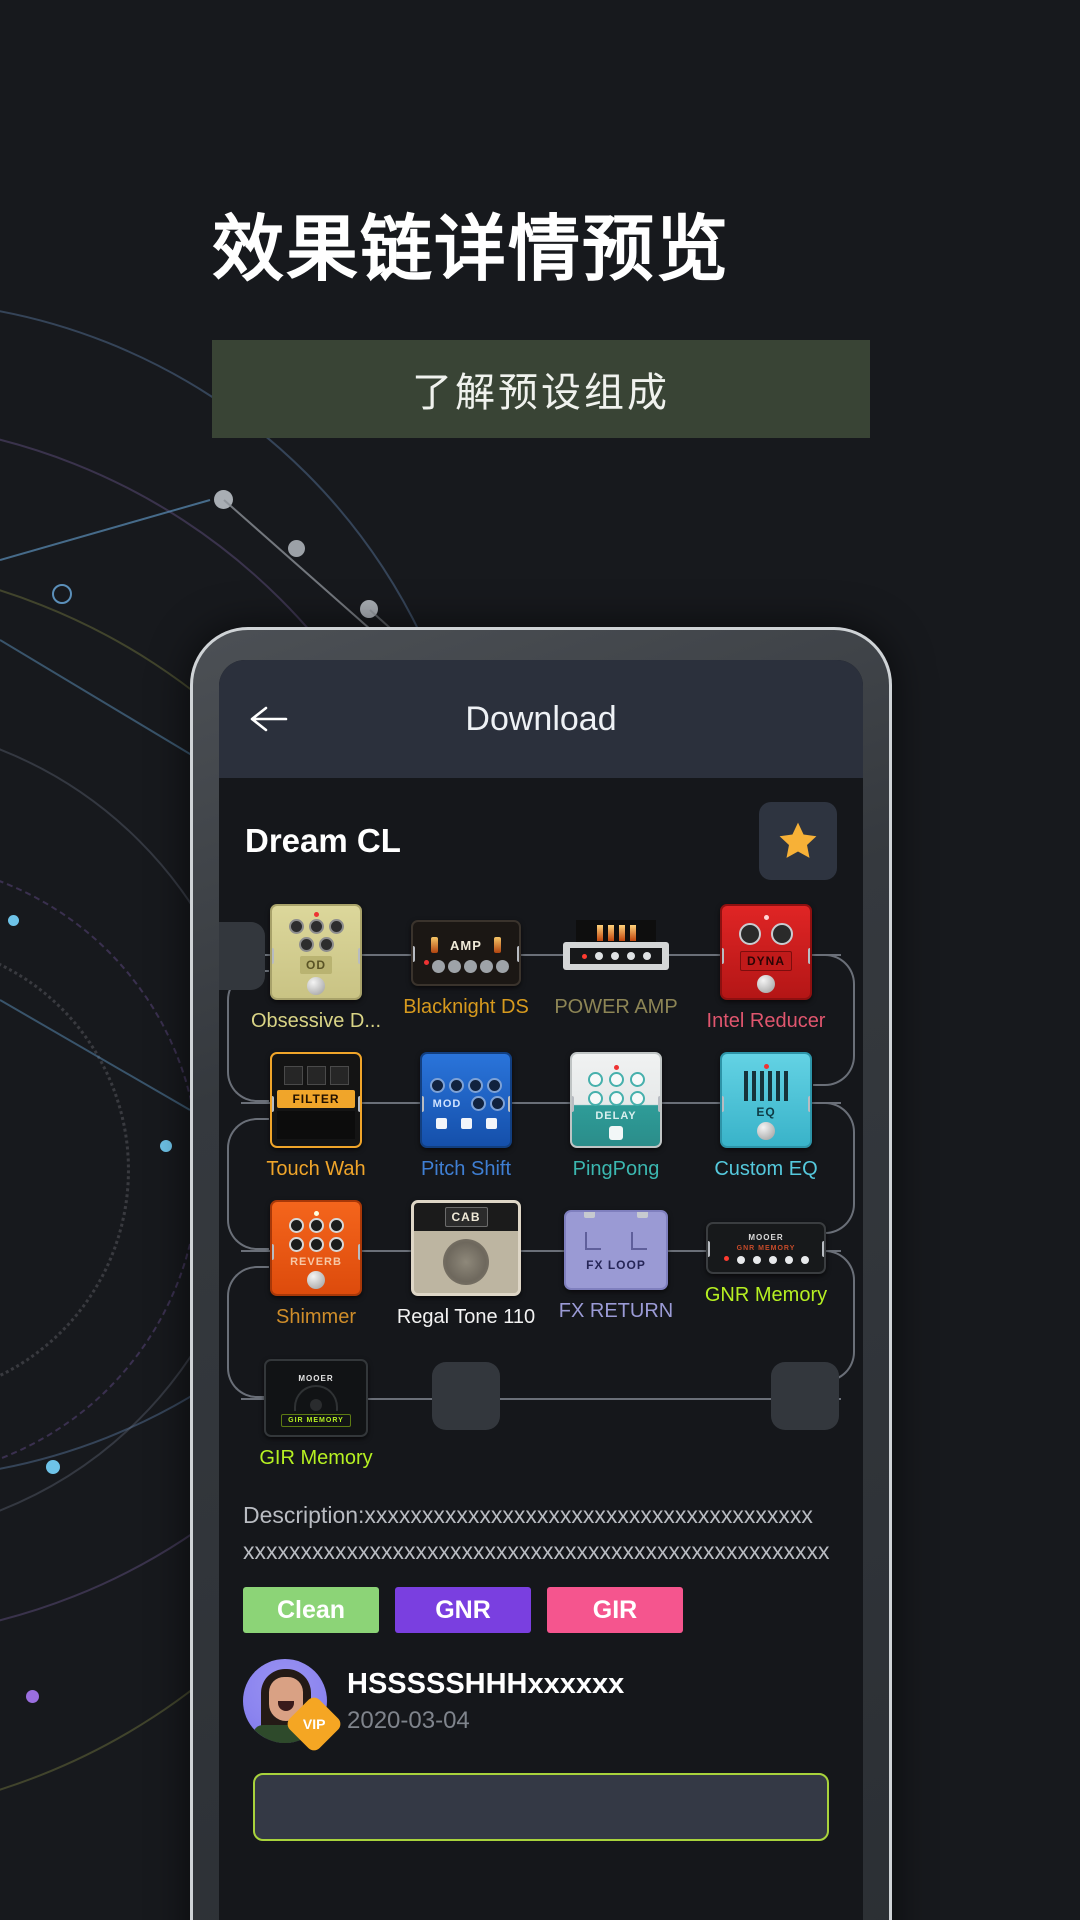 Image resolution: width=1080 pixels, height=1920 pixels. I want to click on pedal-label: Custom EQ, so click(766, 1169).